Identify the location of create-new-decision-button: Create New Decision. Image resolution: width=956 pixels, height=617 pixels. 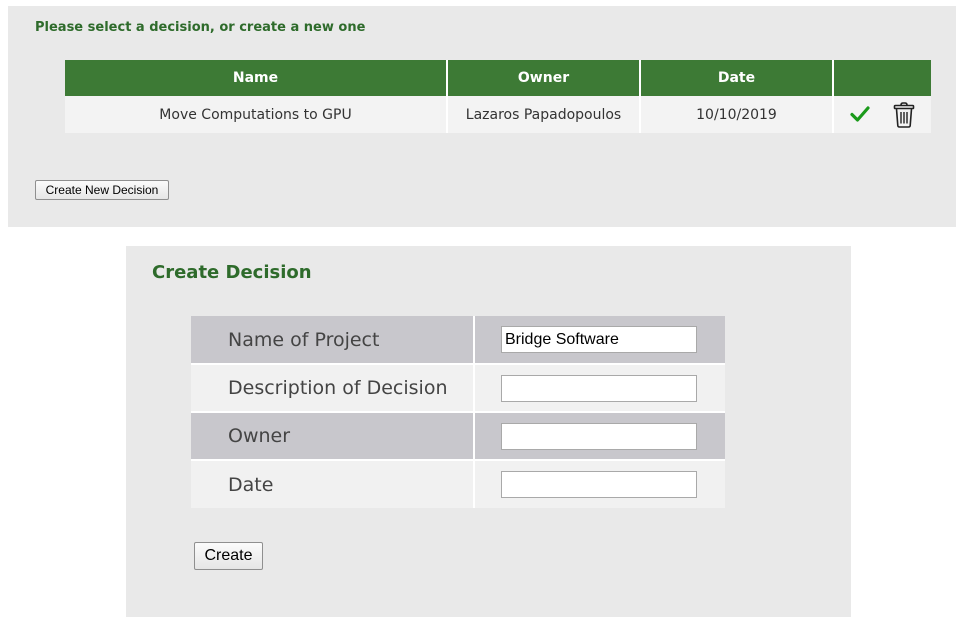
(102, 190).